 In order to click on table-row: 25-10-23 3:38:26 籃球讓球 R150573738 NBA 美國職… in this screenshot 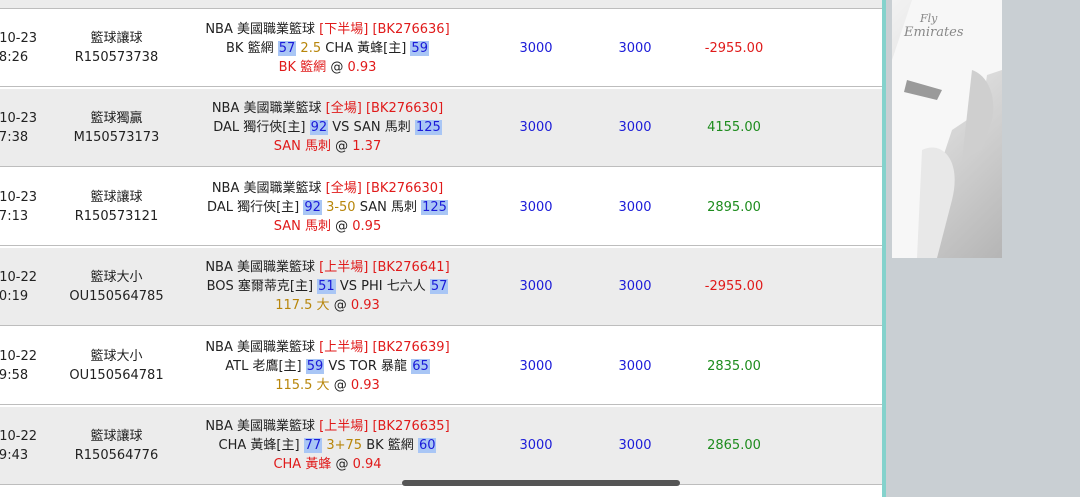, I will do `click(441, 48)`.